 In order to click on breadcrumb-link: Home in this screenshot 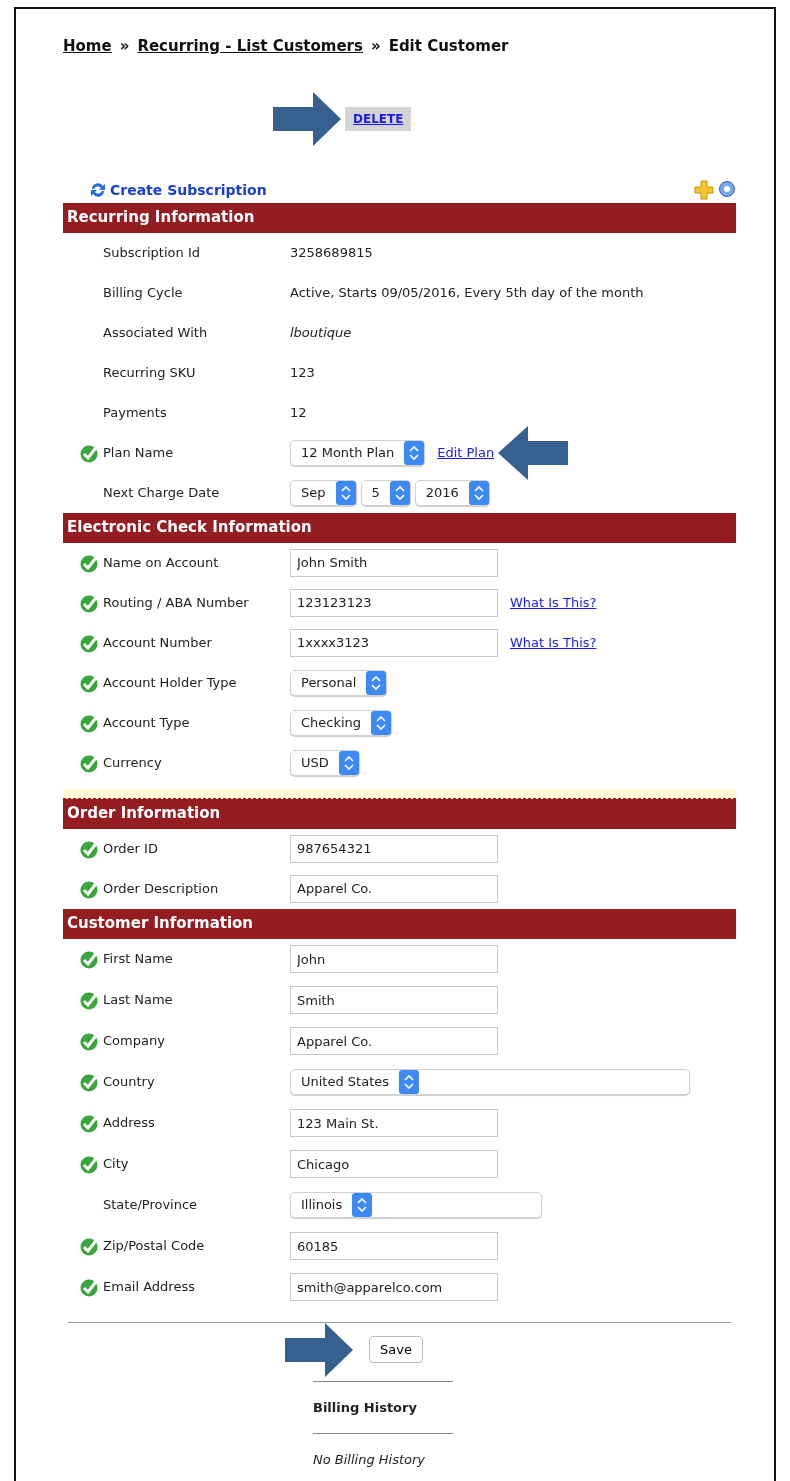, I will do `click(87, 46)`.